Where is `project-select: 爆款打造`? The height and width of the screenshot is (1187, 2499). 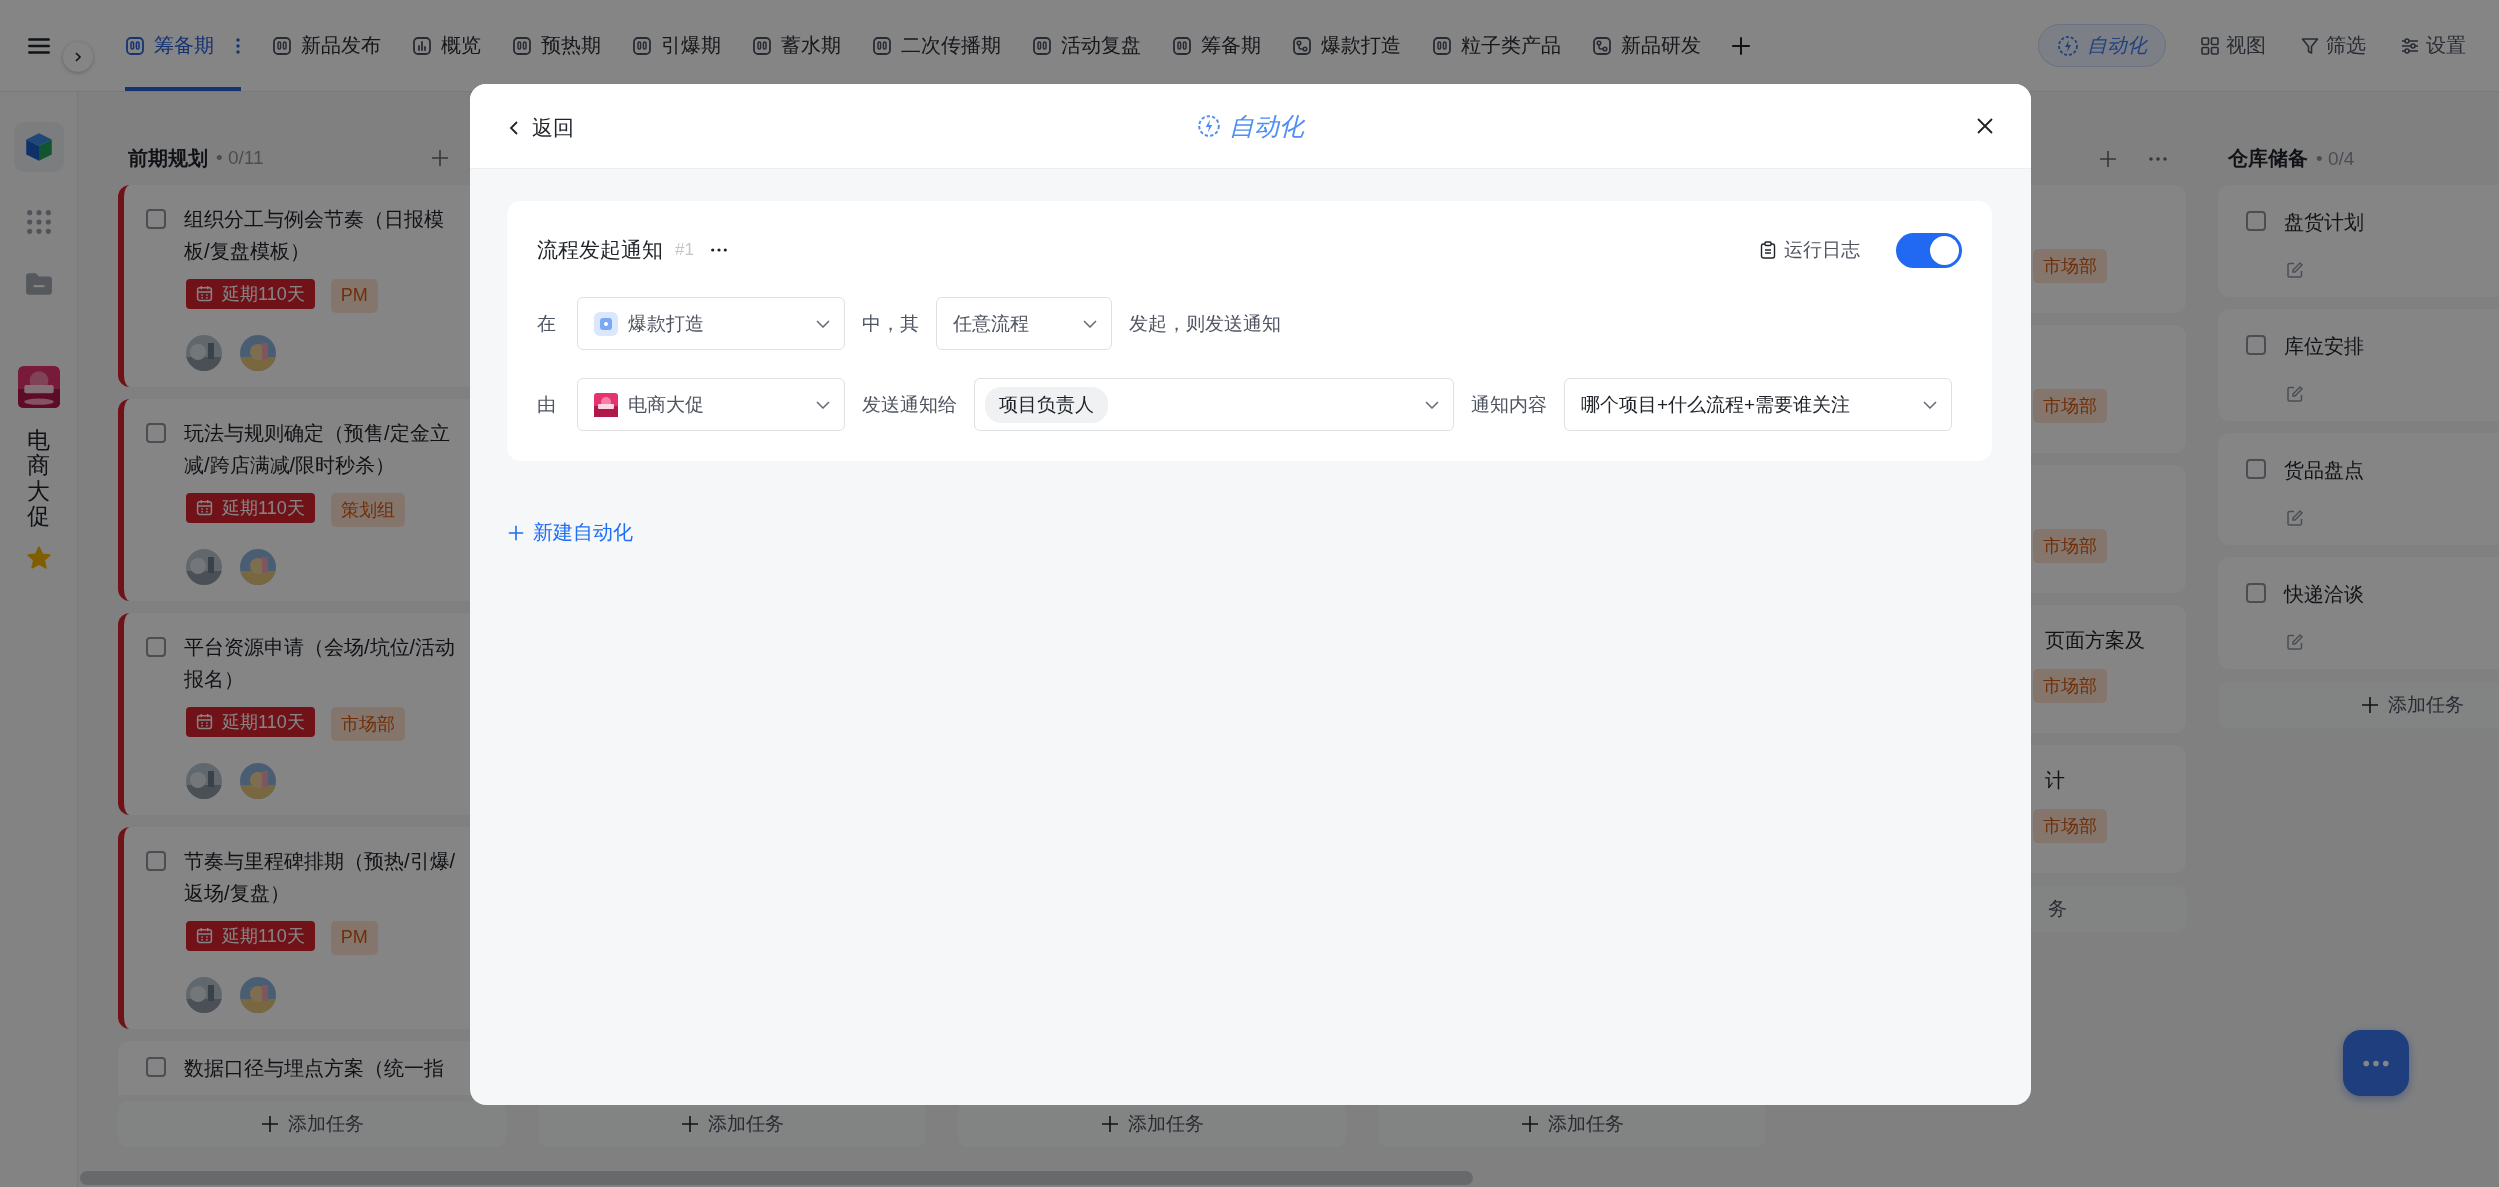 project-select: 爆款打造 is located at coordinates (711, 323).